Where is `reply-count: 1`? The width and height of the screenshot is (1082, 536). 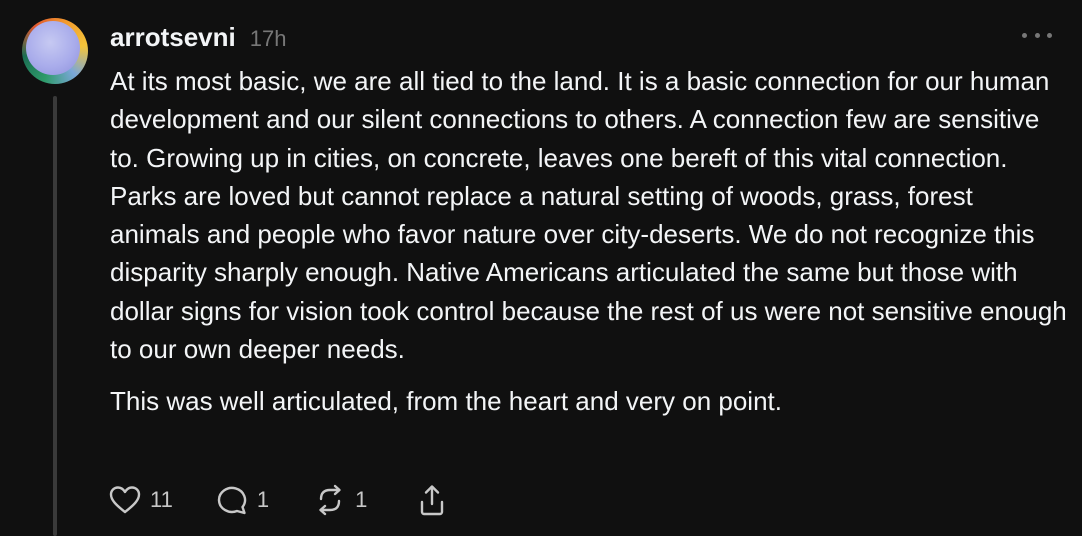
reply-count: 1 is located at coordinates (263, 499).